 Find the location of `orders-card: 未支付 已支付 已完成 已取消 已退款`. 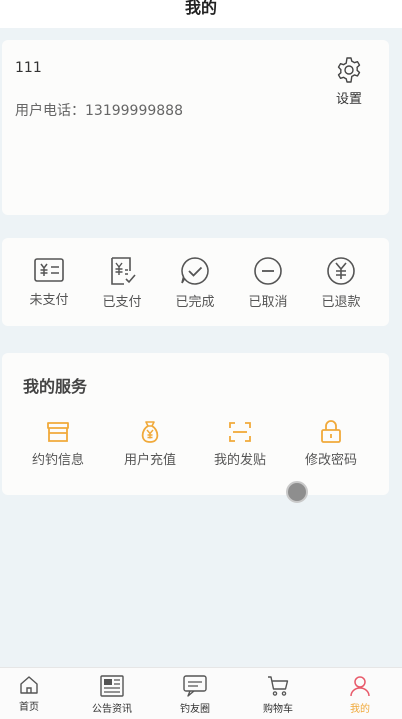

orders-card: 未支付 已支付 已完成 已取消 已退款 is located at coordinates (195, 282).